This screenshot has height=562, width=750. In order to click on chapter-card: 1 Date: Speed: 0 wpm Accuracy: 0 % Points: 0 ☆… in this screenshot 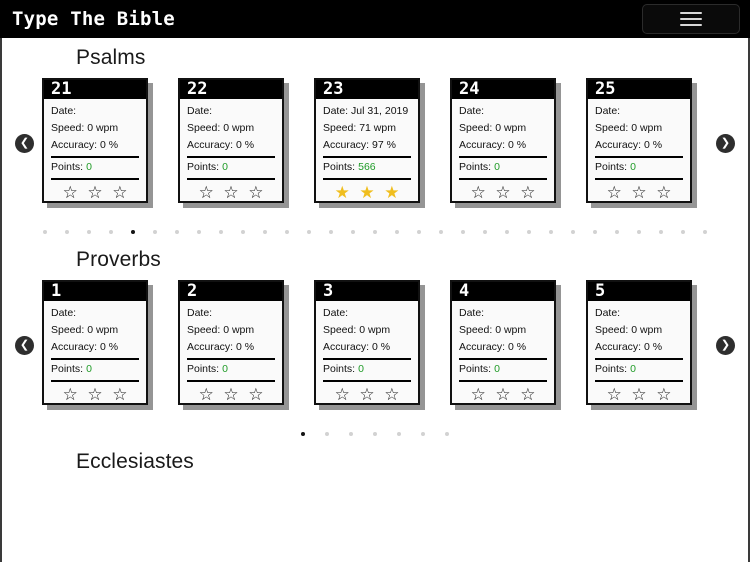, I will do `click(95, 342)`.